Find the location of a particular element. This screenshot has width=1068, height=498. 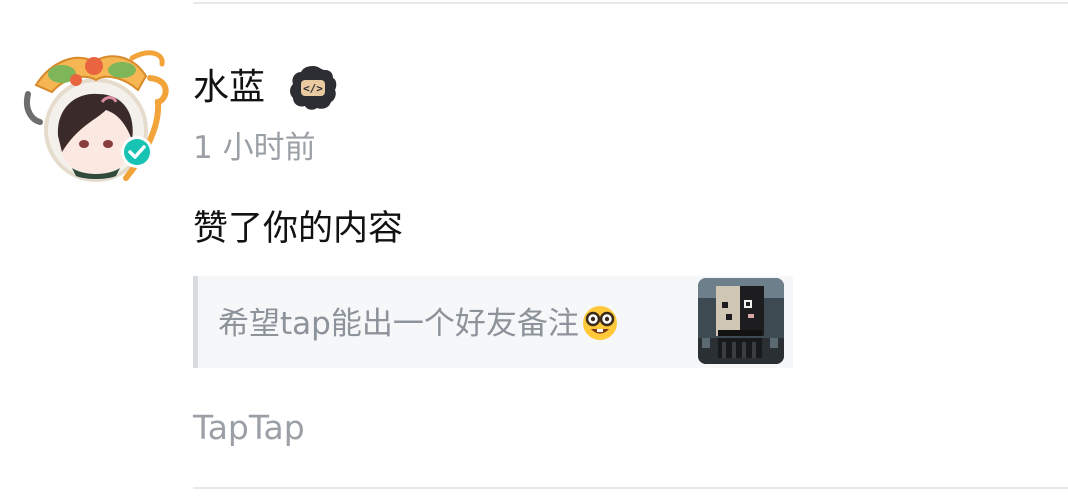

source-label: TapTap is located at coordinates (249, 427).